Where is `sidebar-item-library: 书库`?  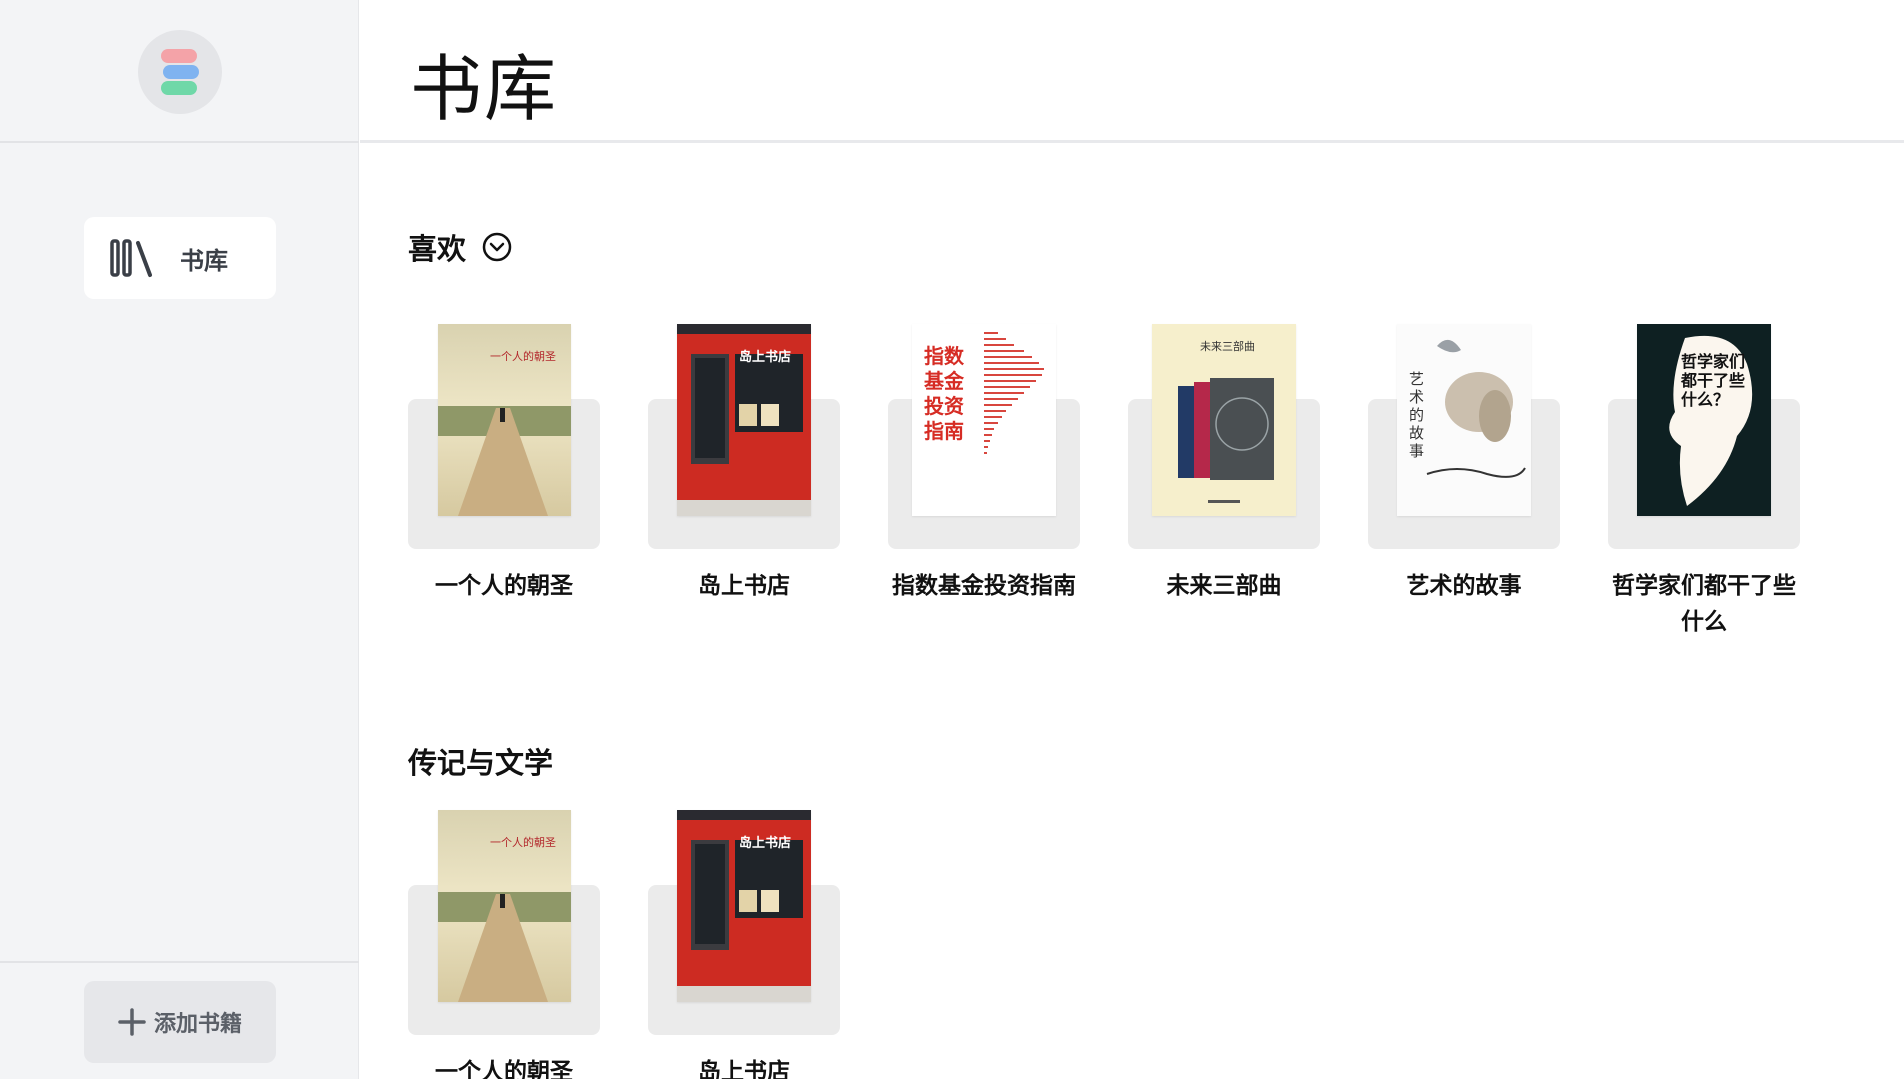 sidebar-item-library: 书库 is located at coordinates (180, 258).